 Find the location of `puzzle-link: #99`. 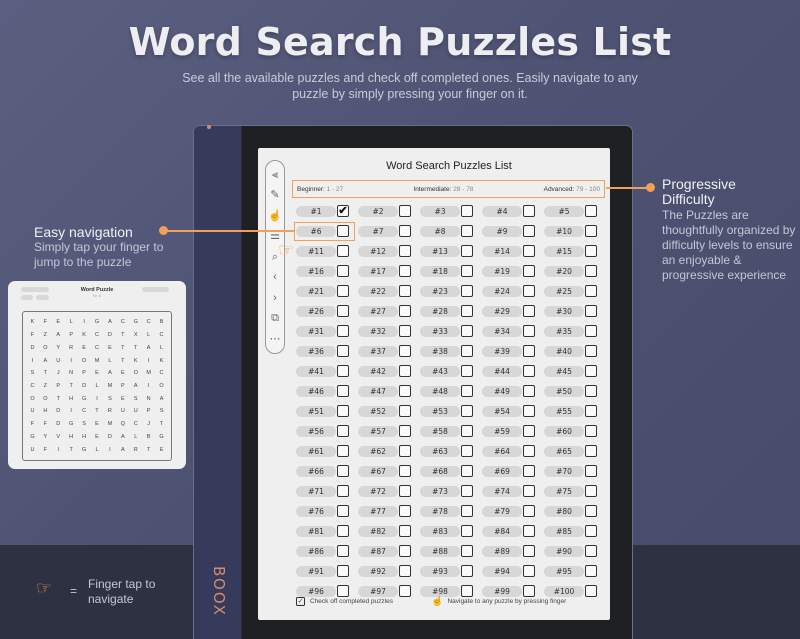

puzzle-link: #99 is located at coordinates (502, 591).